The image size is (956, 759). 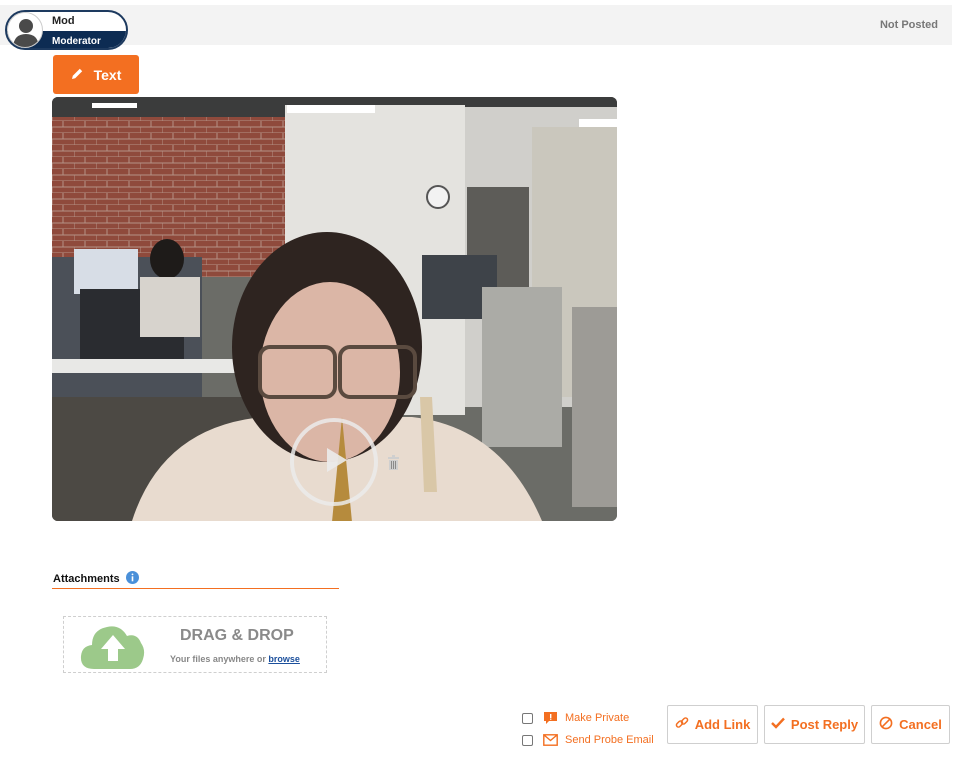 I want to click on user-badge: Mod Moderator, so click(x=66, y=30).